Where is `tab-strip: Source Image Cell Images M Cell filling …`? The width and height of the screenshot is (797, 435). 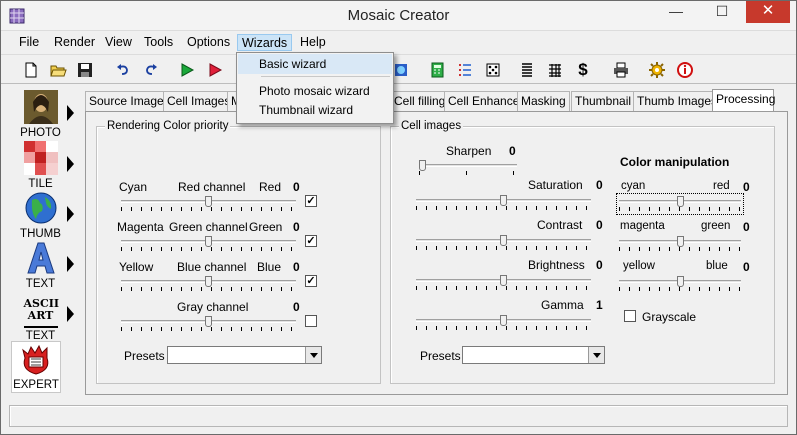 tab-strip: Source Image Cell Images M Cell filling … is located at coordinates (435, 100).